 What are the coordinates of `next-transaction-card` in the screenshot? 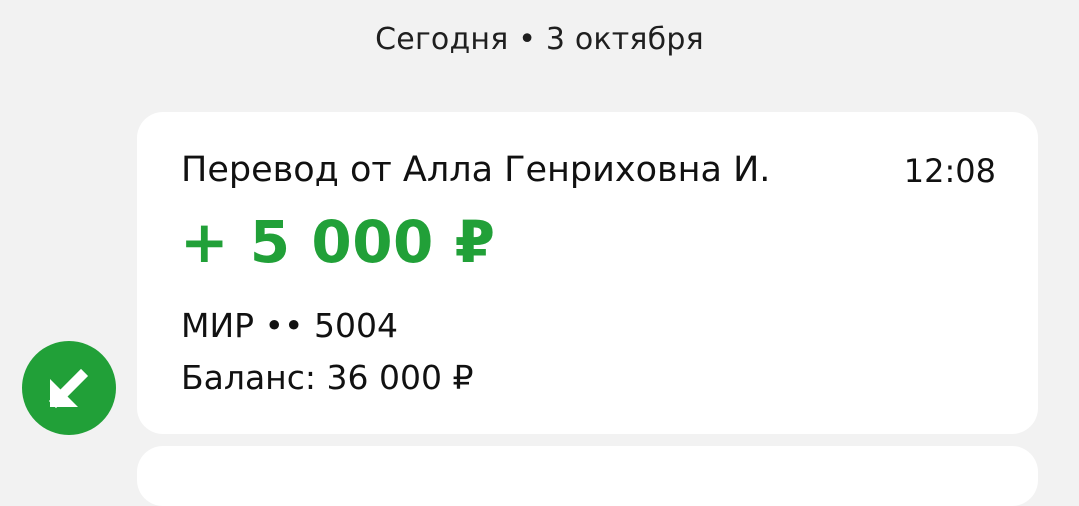 It's located at (587, 476).